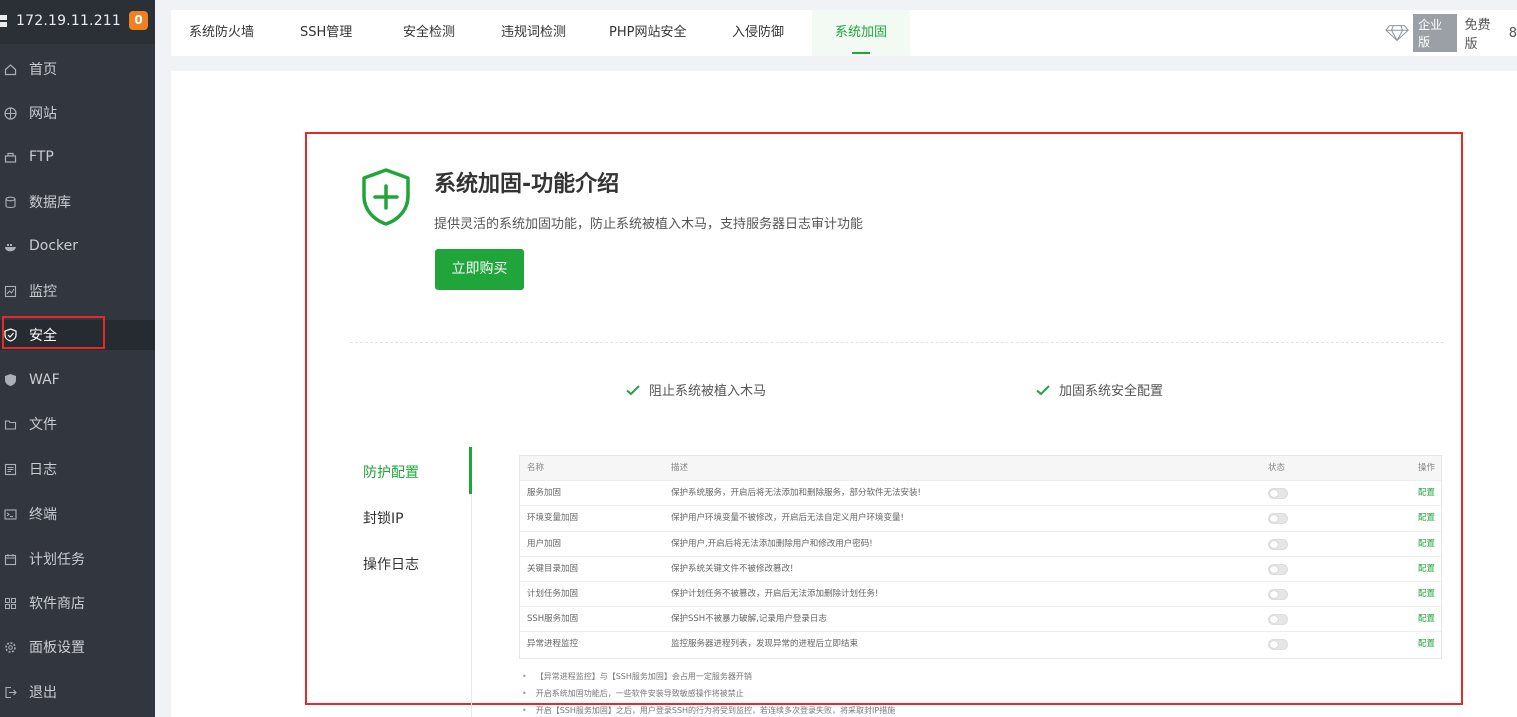  Describe the element at coordinates (68, 21) in the screenshot. I see `server-ip: 172.19.11.211` at that location.